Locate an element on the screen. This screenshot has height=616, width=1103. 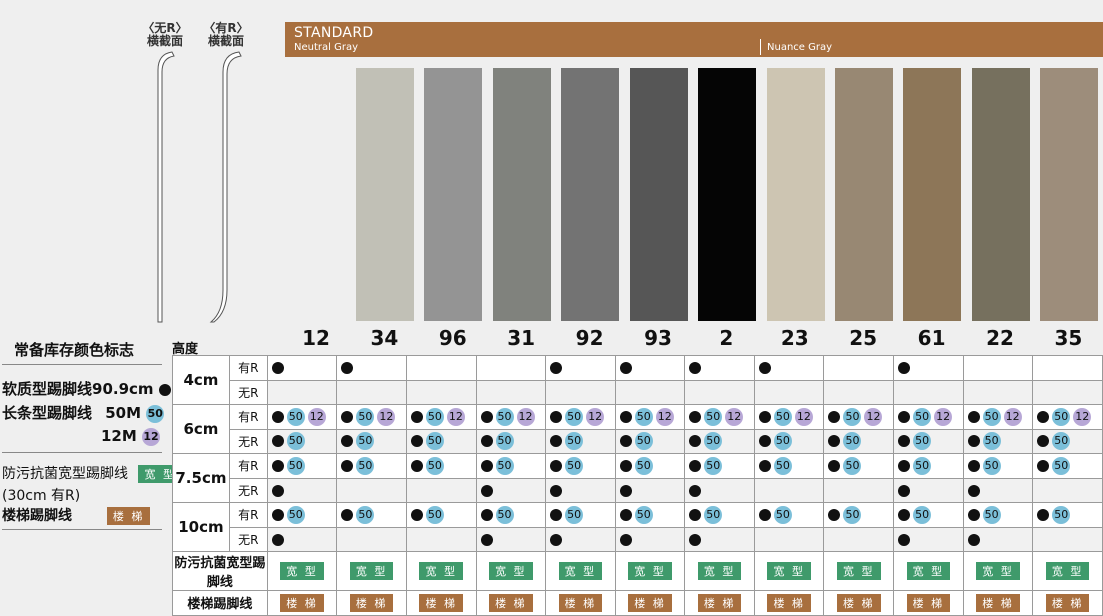
legend-12m-label: 12M is located at coordinates (119, 436).